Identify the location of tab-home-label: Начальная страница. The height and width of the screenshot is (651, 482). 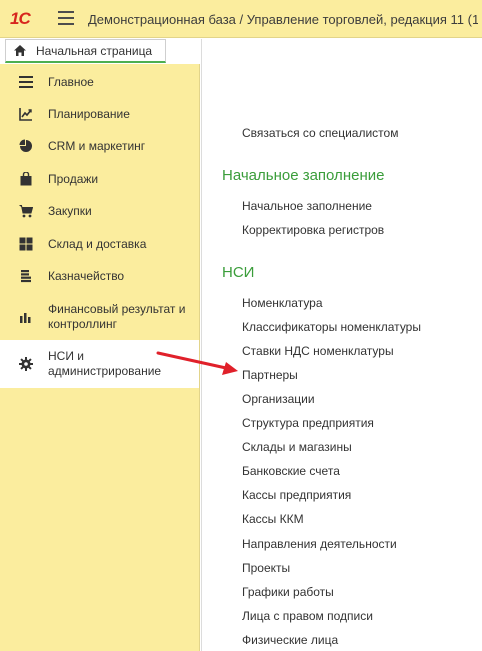
(94, 51).